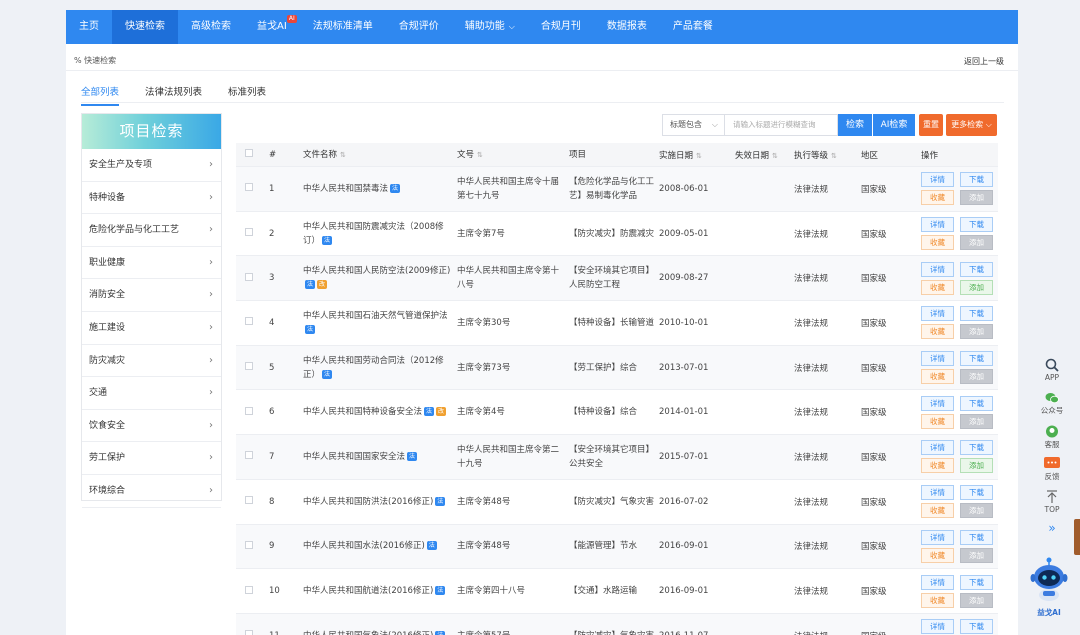 Image resolution: width=1080 pixels, height=635 pixels. Describe the element at coordinates (151, 295) in the screenshot. I see `project-item: 消防安全 ›` at that location.